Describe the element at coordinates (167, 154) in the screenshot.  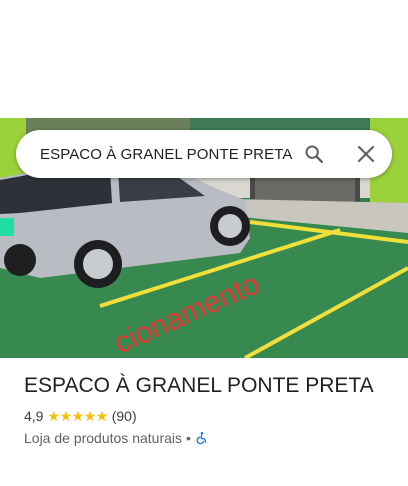
I see `search-input: ESPACO À GRANEL PONTE PRETA` at that location.